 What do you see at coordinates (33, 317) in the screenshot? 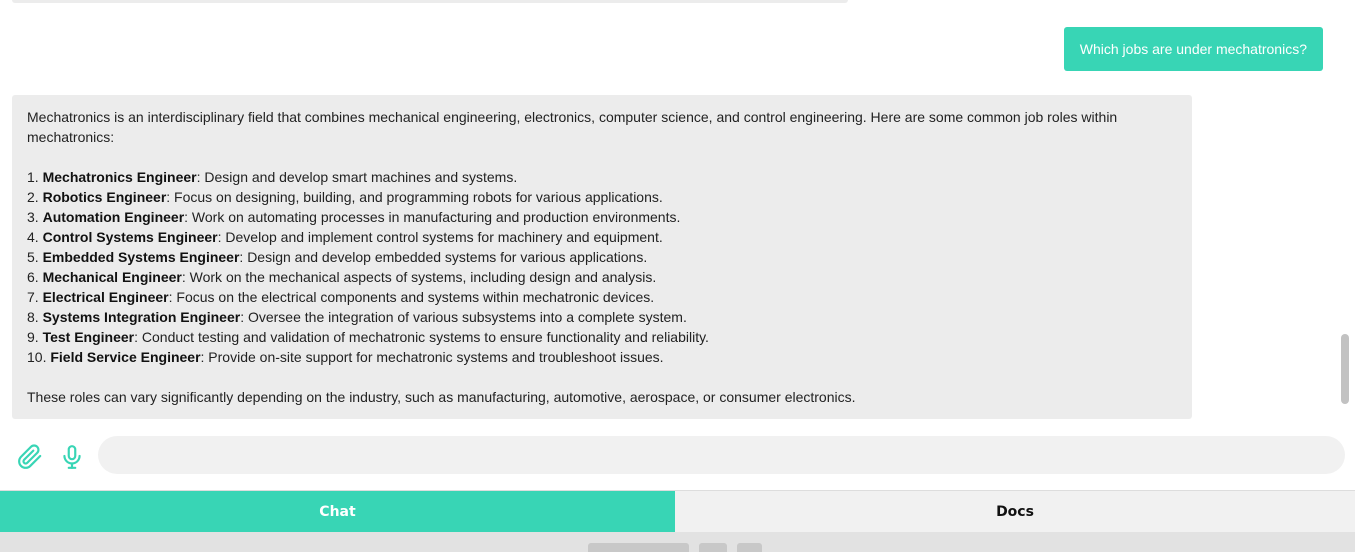
I see `job-role-number: 8.` at bounding box center [33, 317].